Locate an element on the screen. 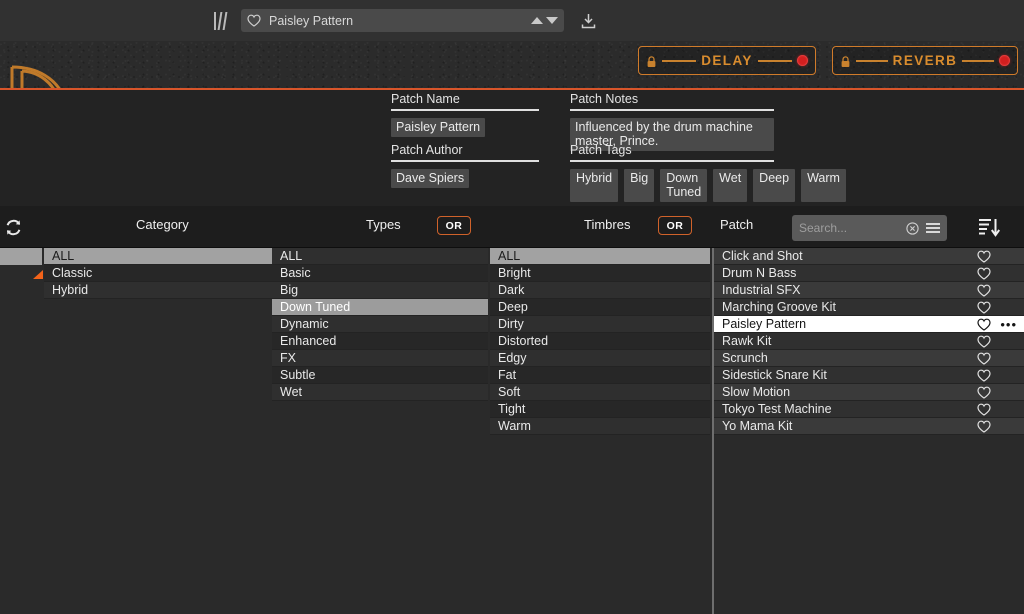 This screenshot has width=1024, height=614. timbres-item: ALL is located at coordinates (600, 256).